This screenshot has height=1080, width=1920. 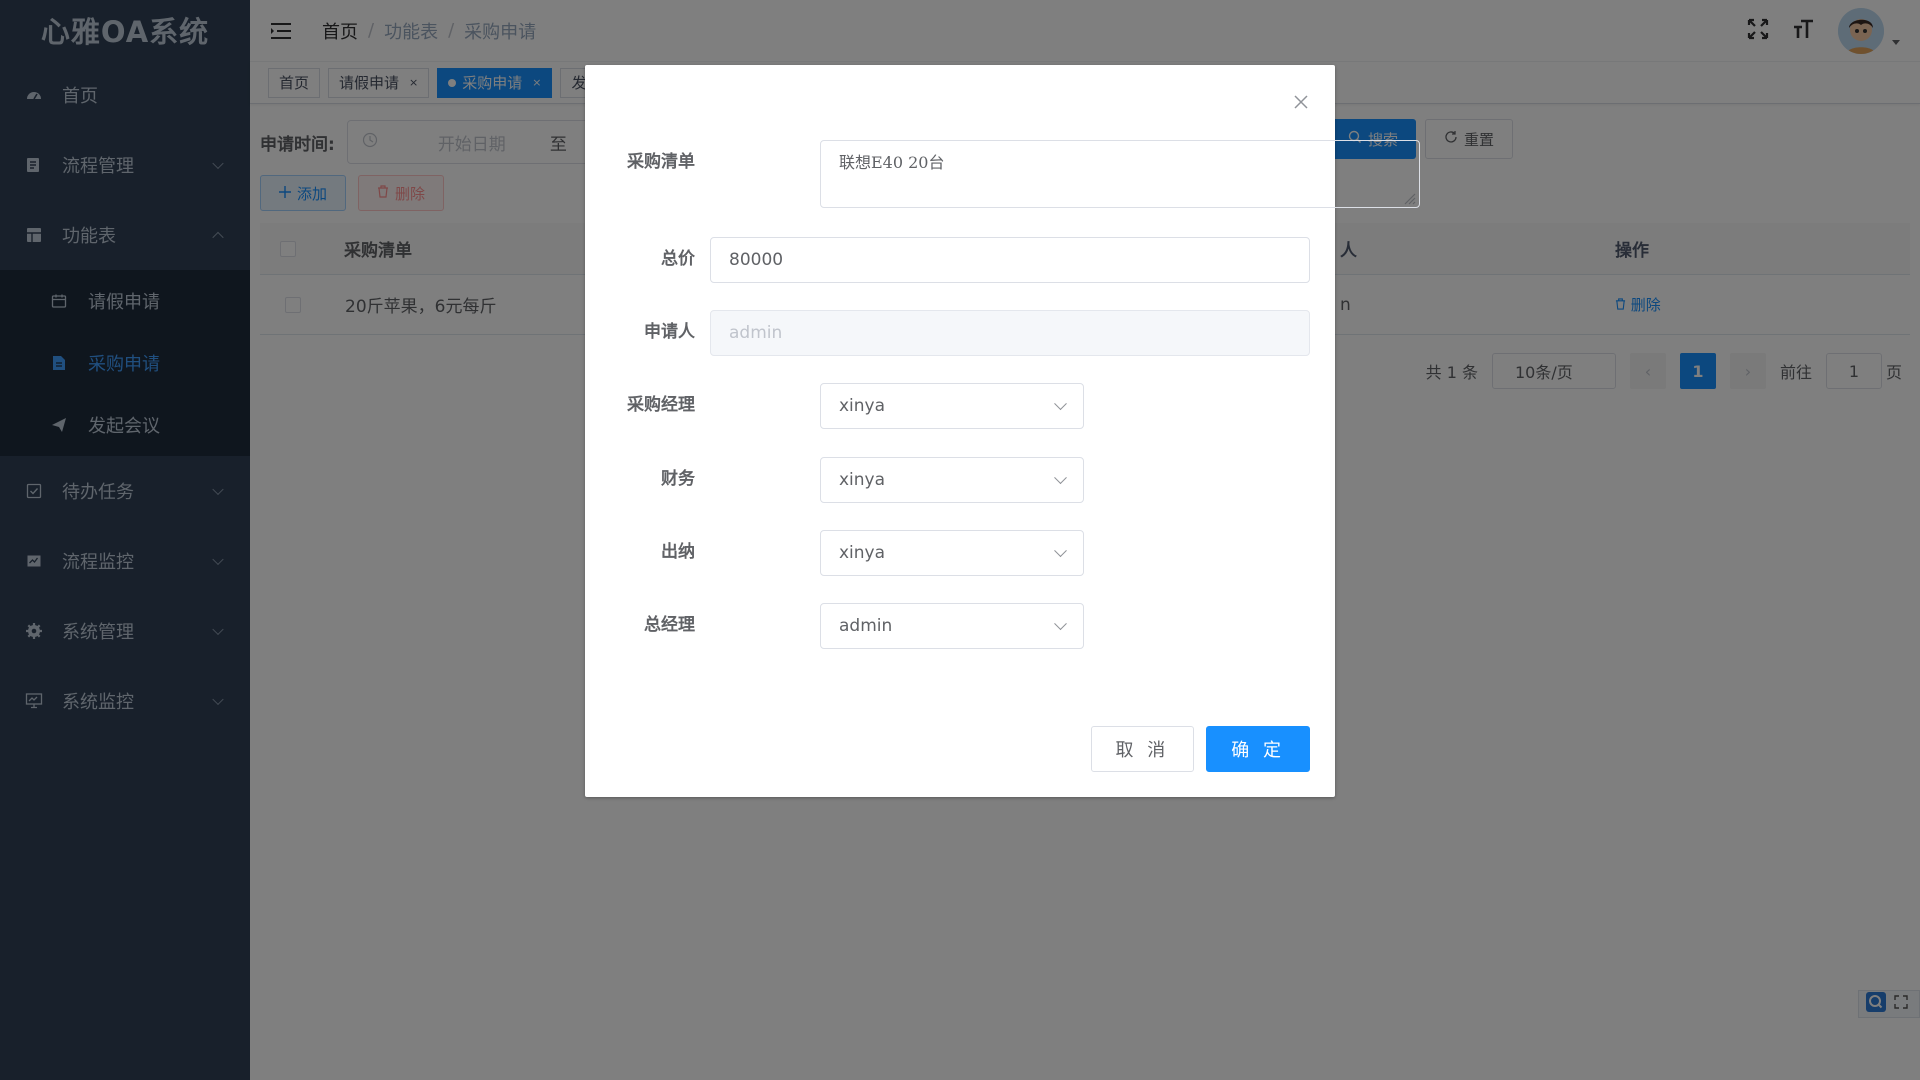 I want to click on form-row-applicant: 申请人 admin, so click(x=960, y=333).